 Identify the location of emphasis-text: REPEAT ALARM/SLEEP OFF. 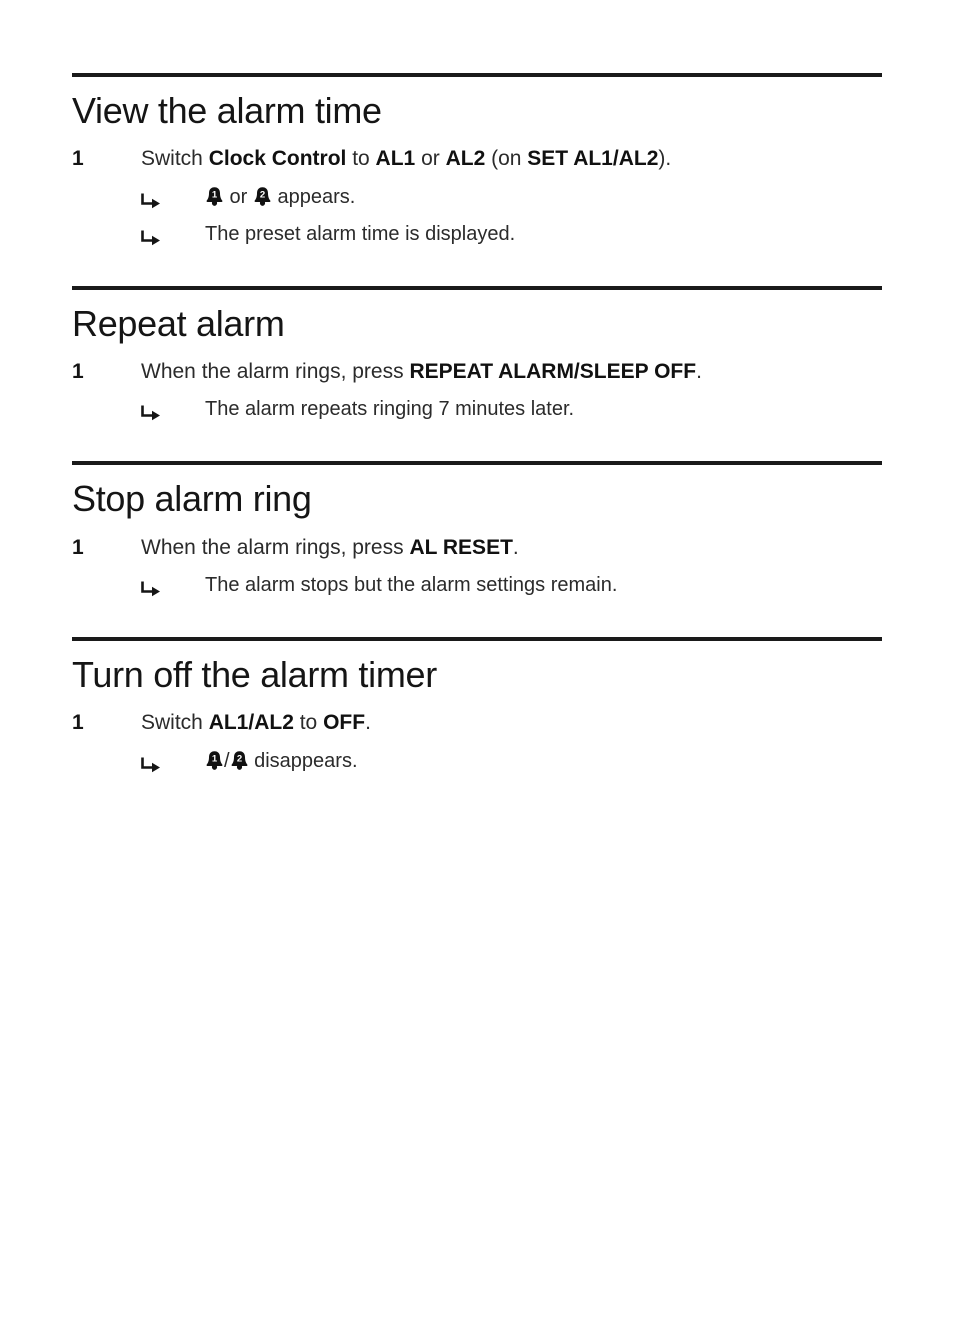
(553, 371).